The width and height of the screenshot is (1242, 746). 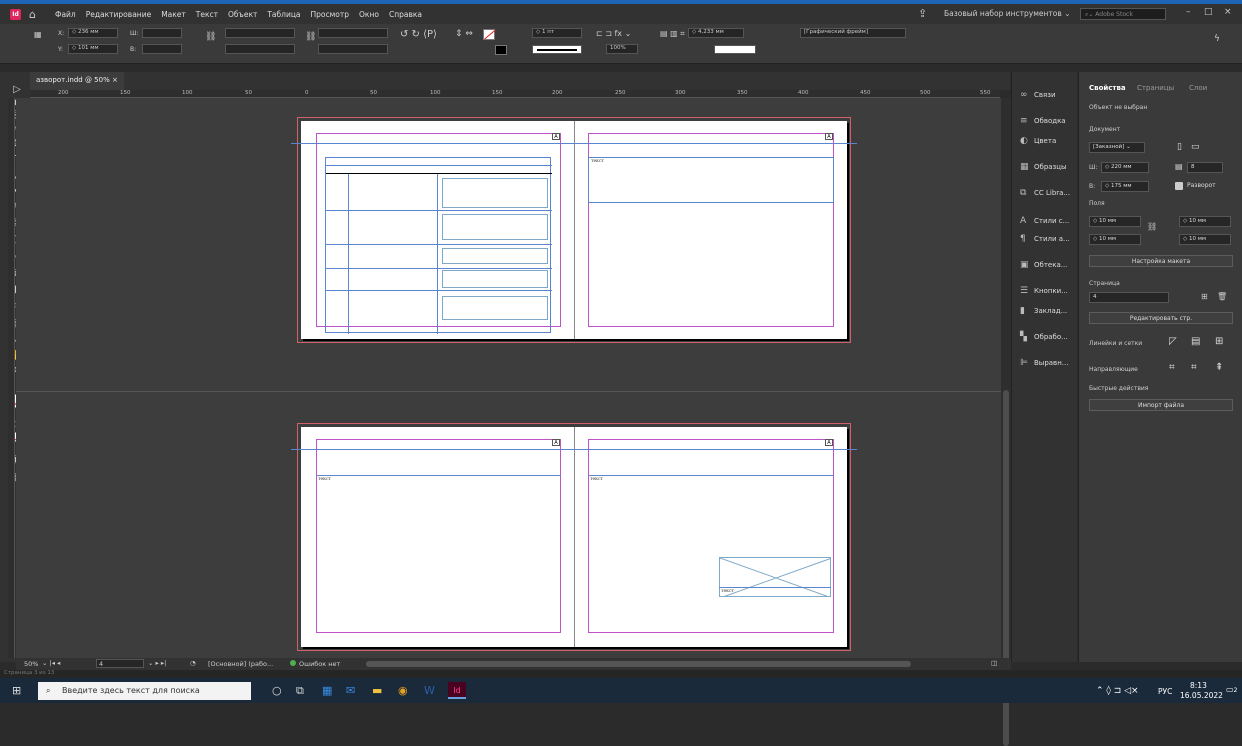 What do you see at coordinates (1222, 296) in the screenshot?
I see `delete-page-icon: 🗑` at bounding box center [1222, 296].